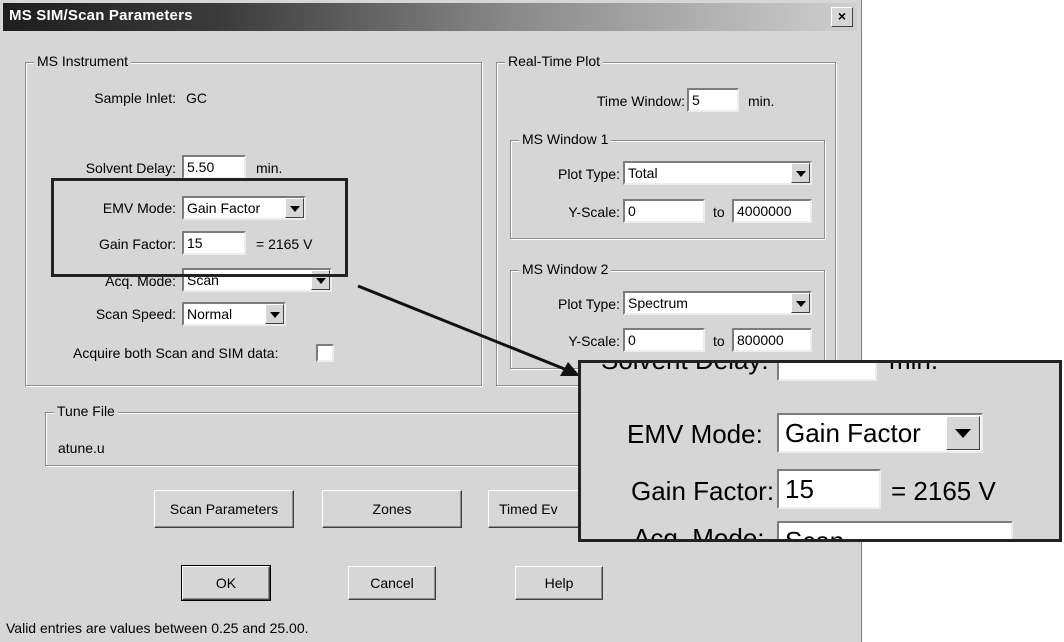 This screenshot has width=1064, height=642. I want to click on zoom-dropdown-icon, so click(963, 433).